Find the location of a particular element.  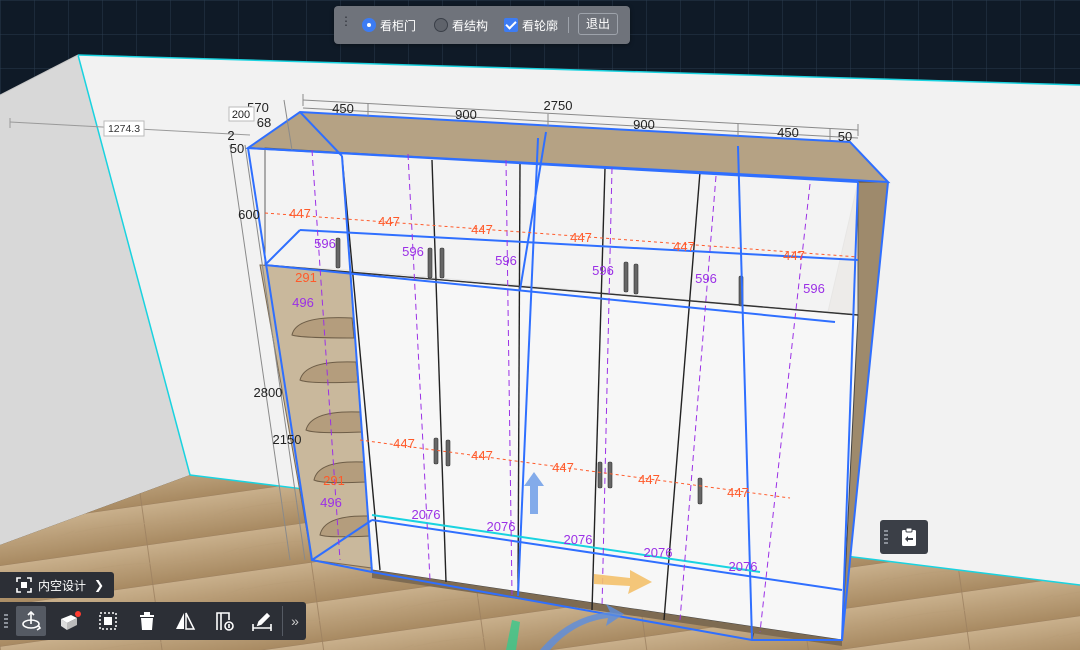

interior-design-mode: 内空设计 ❯ is located at coordinates (57, 585).